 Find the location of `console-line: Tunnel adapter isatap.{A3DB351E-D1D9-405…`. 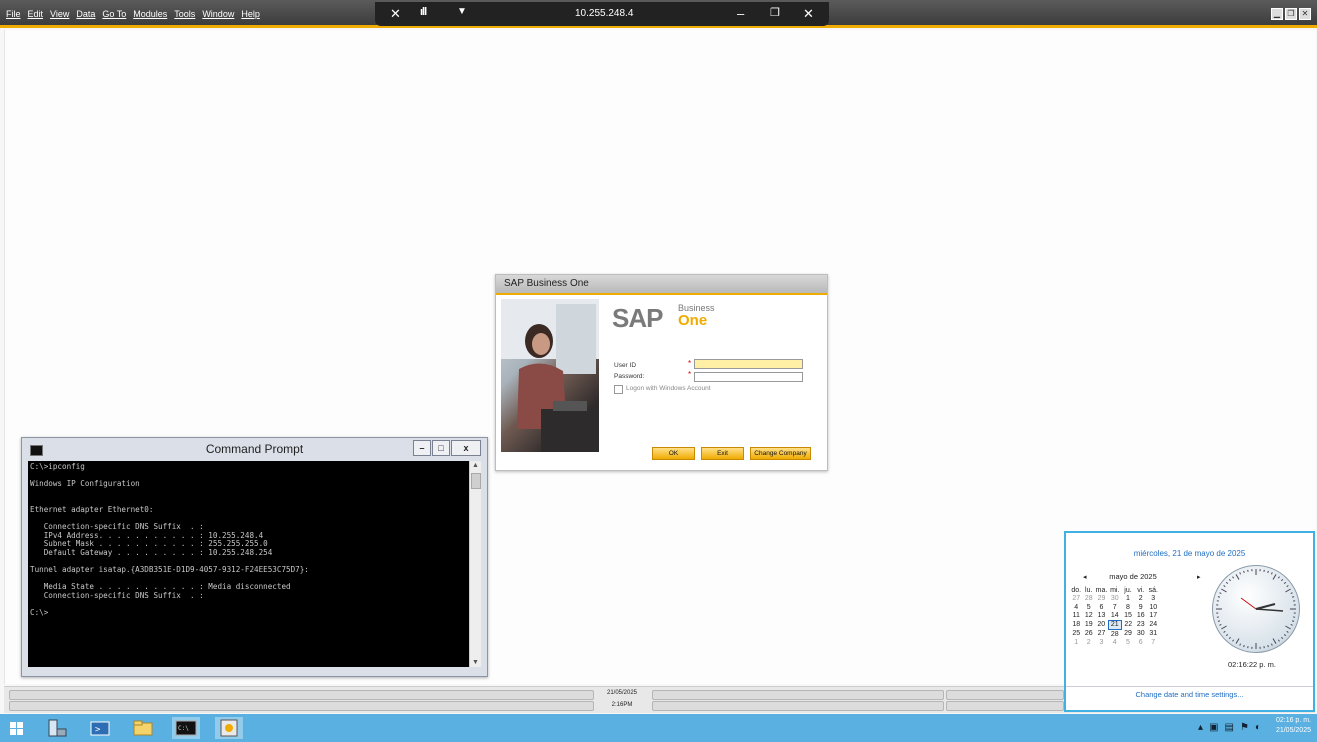

console-line: Tunnel adapter isatap.{A3DB351E-D1D9-405… is located at coordinates (169, 570).